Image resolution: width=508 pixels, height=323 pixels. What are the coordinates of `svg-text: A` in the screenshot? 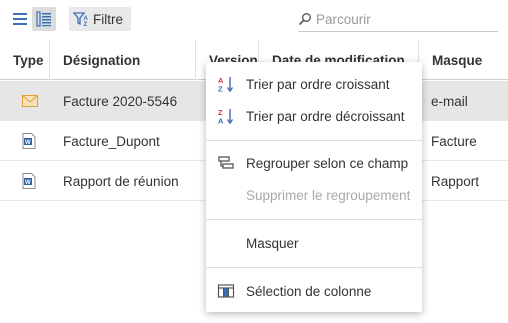 It's located at (221, 121).